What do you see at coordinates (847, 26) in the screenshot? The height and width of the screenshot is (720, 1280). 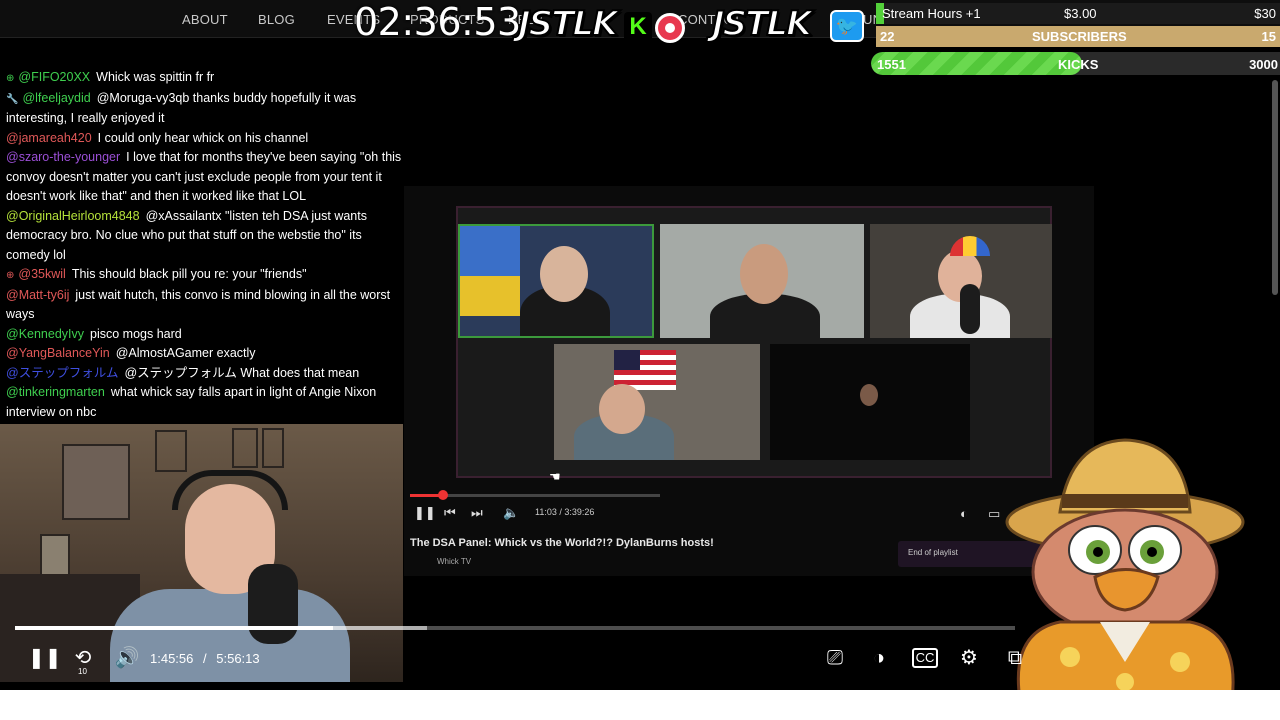 I see `twitter-icon: 🐦` at bounding box center [847, 26].